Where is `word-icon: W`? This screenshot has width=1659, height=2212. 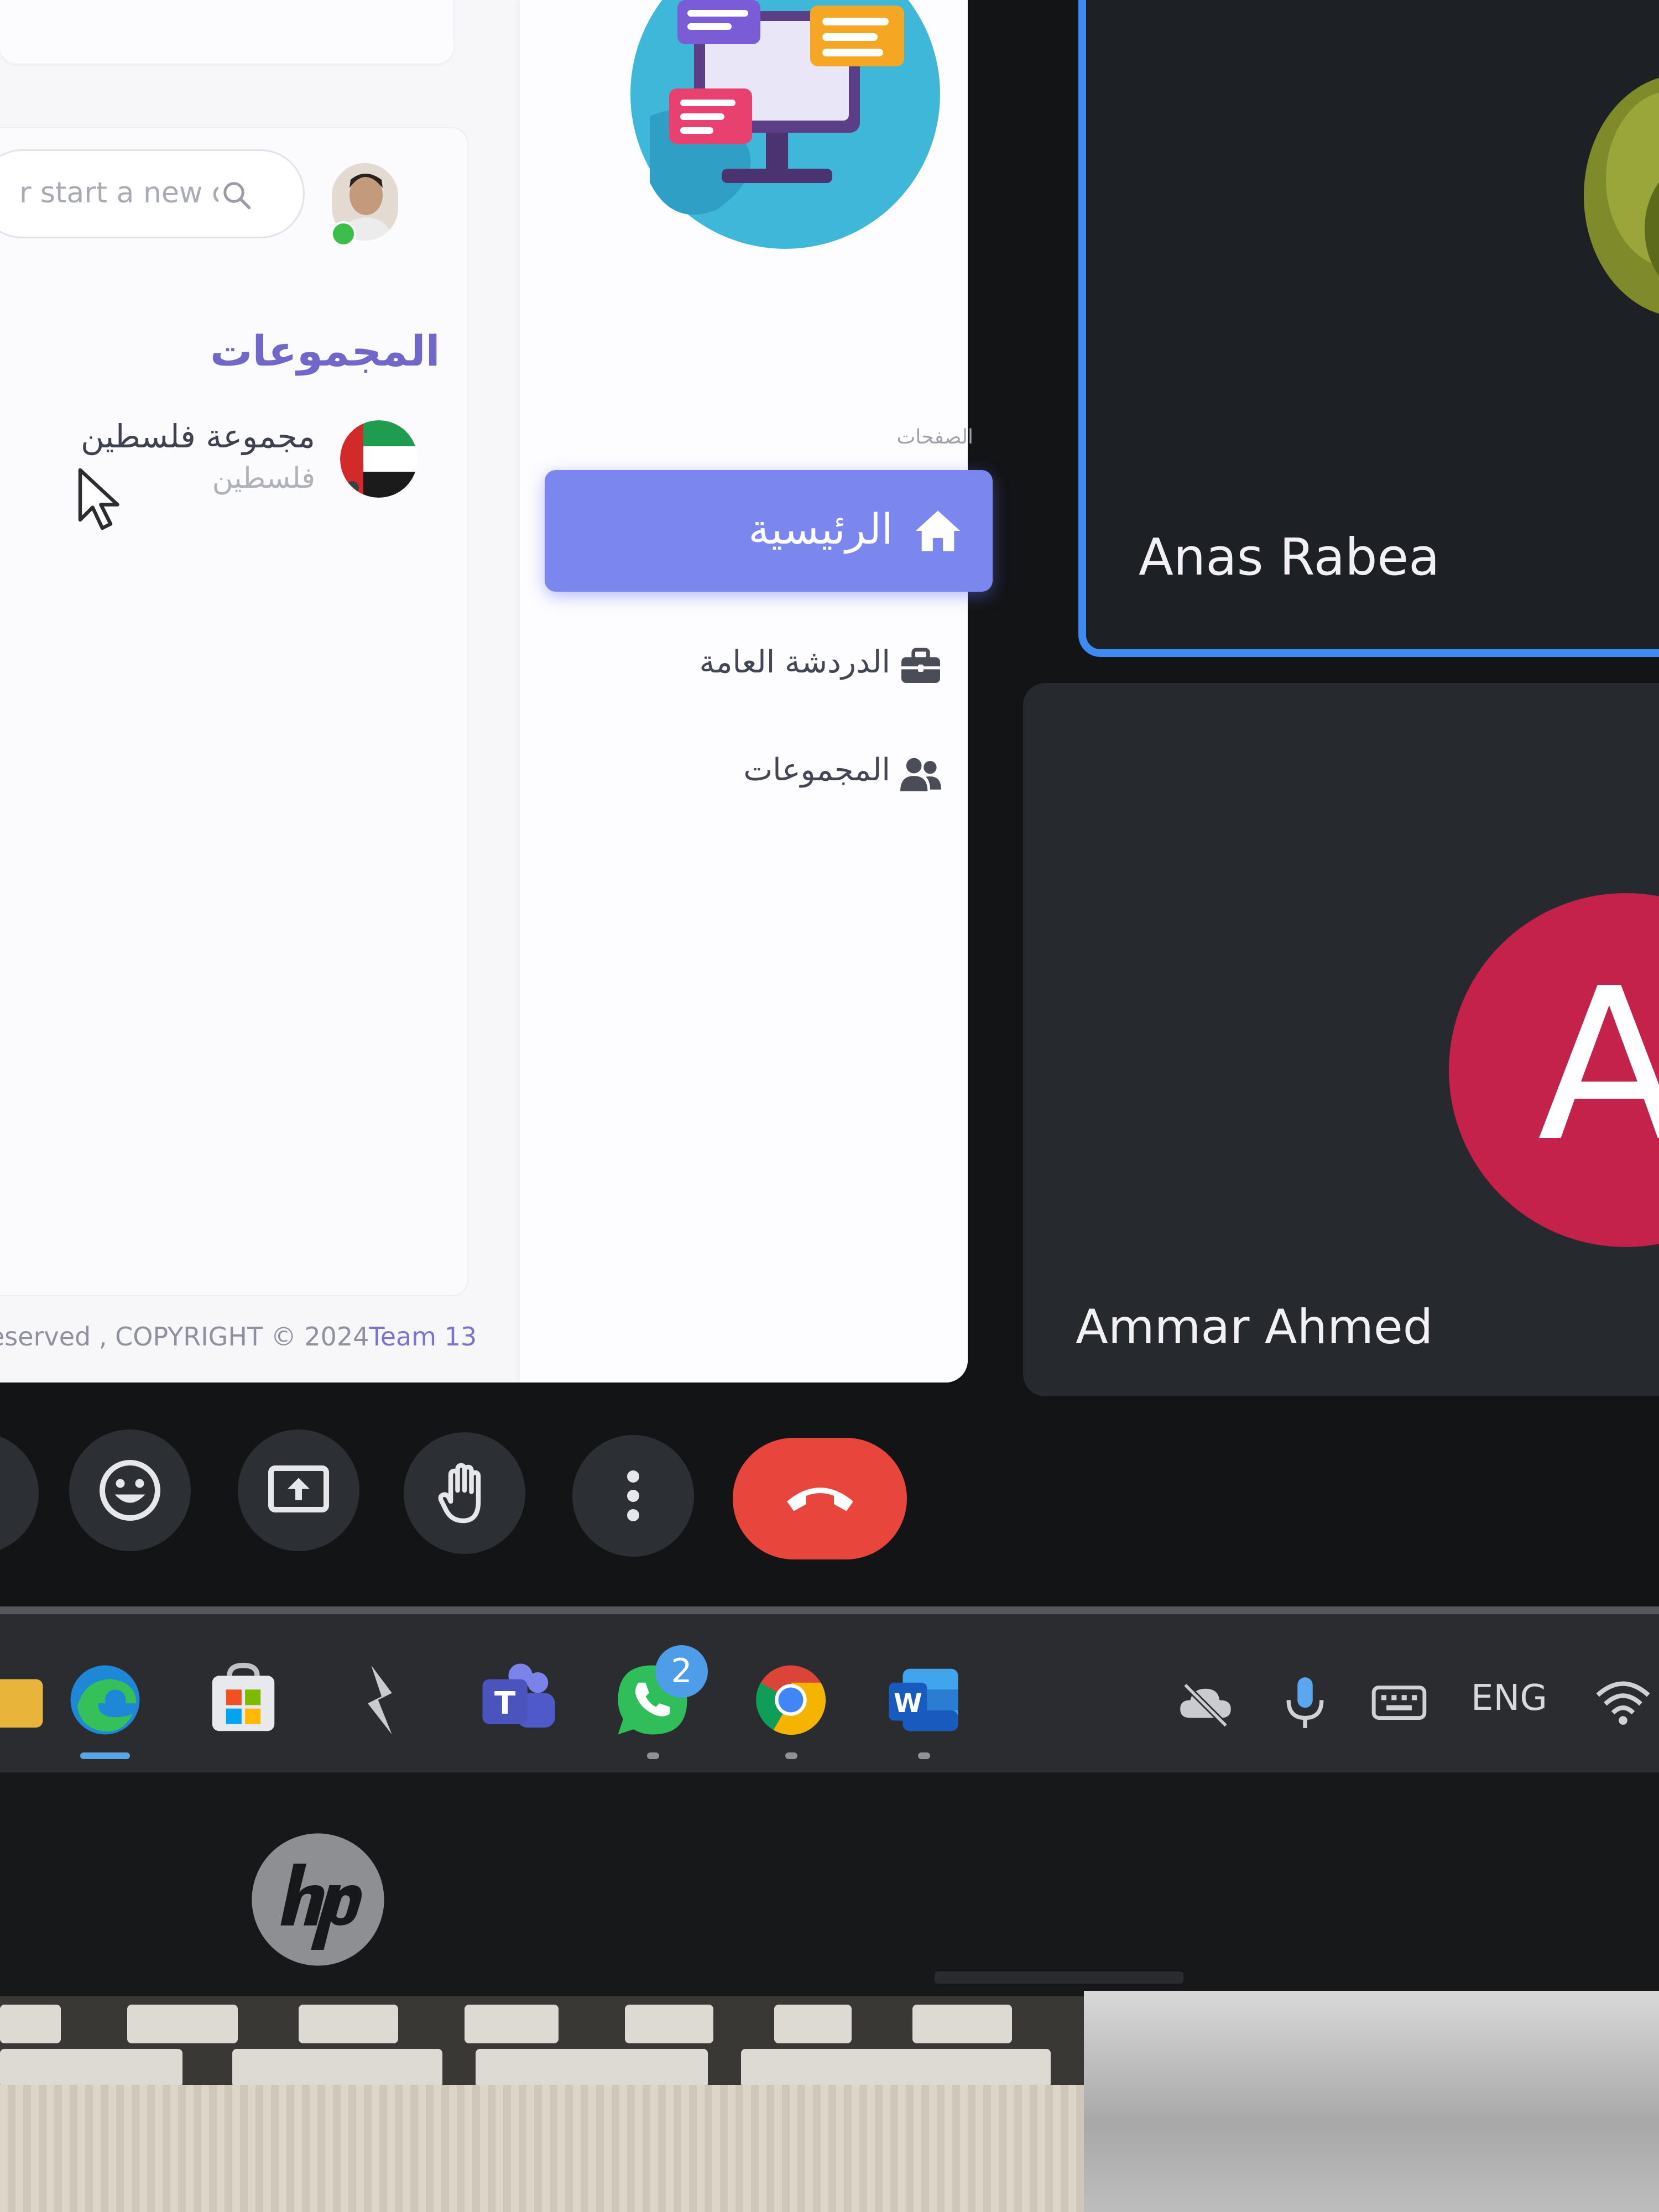
word-icon: W is located at coordinates (924, 1709).